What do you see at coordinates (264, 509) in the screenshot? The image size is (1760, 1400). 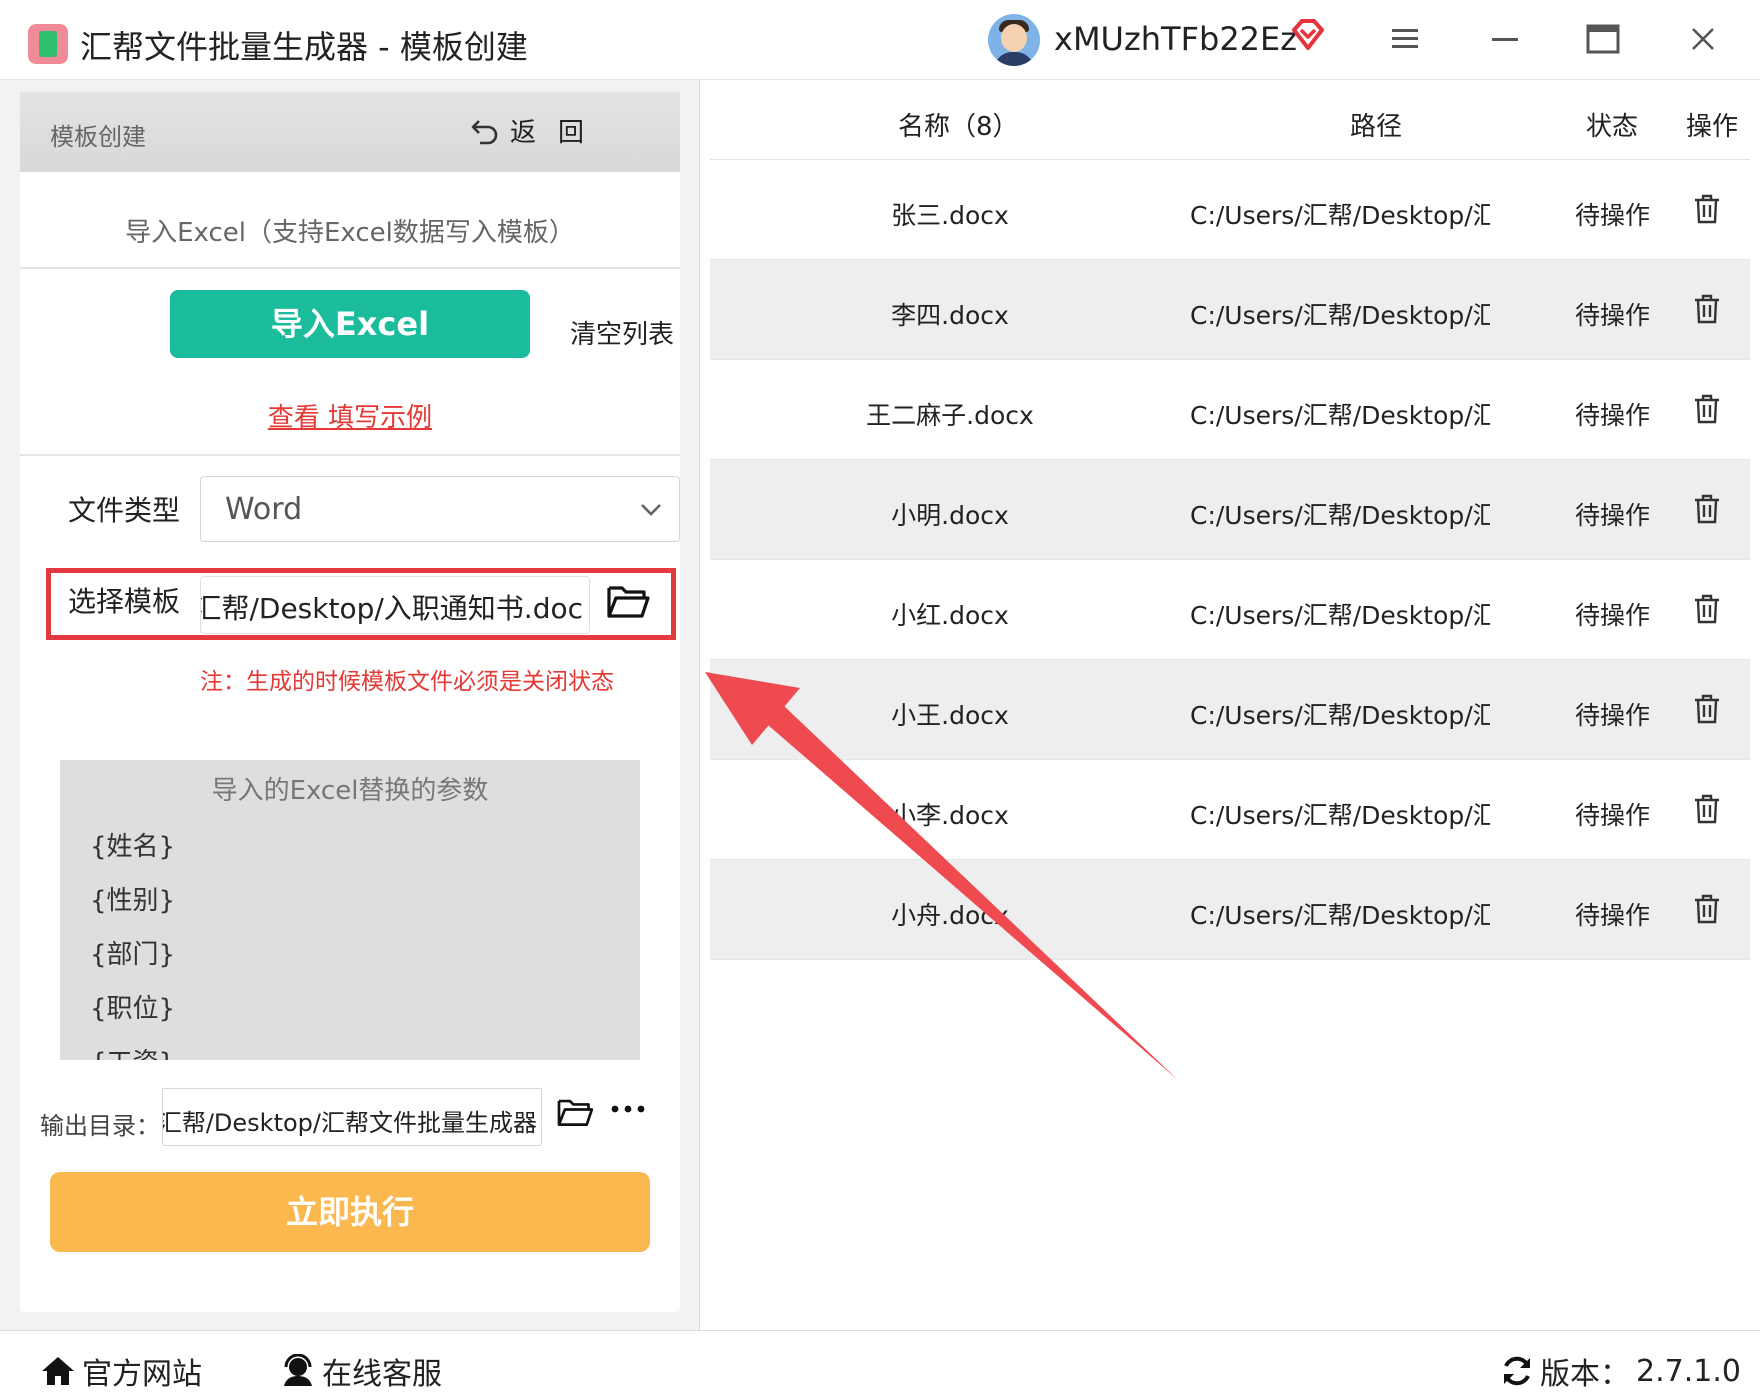 I see `file-type-value: Word` at bounding box center [264, 509].